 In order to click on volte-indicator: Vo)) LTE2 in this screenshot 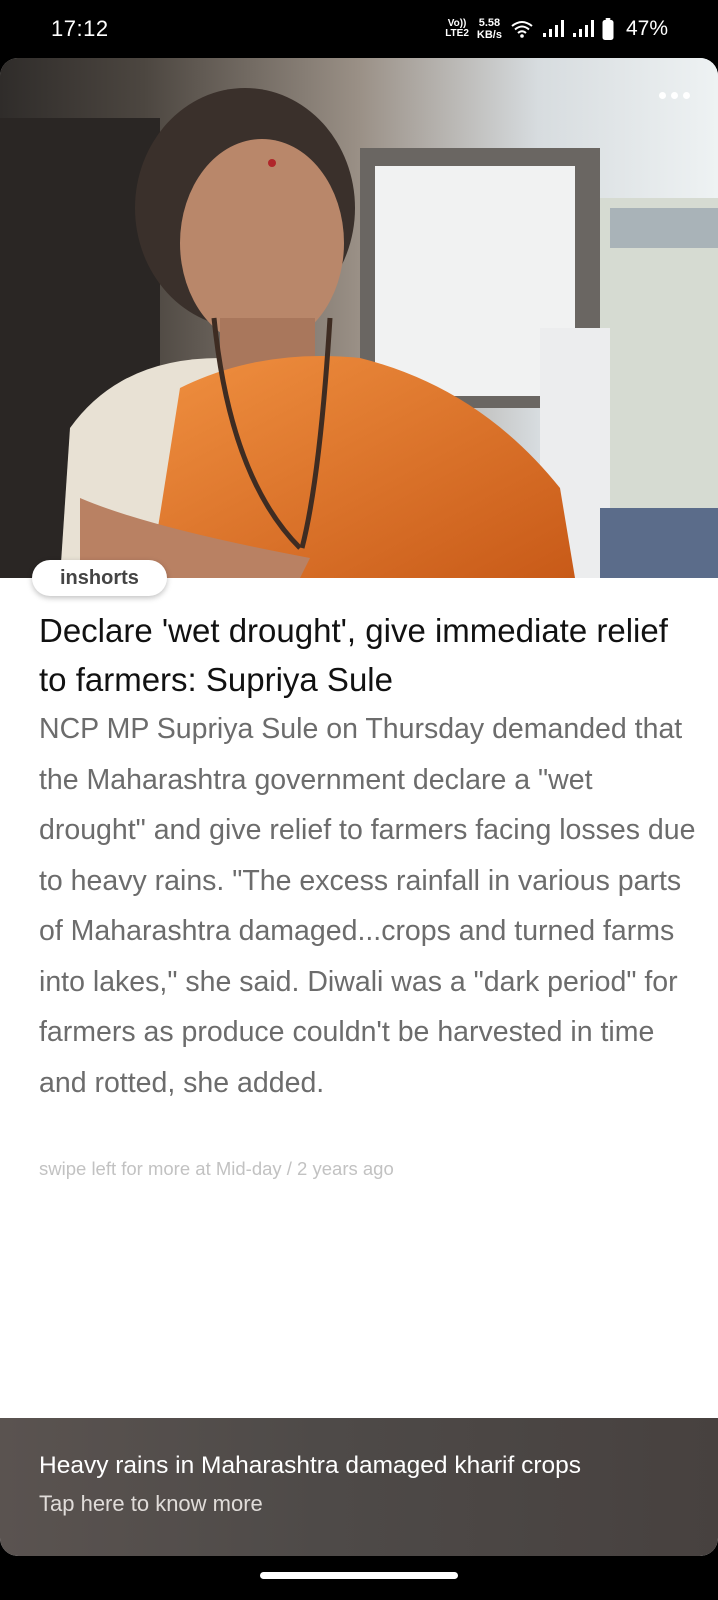, I will do `click(457, 28)`.